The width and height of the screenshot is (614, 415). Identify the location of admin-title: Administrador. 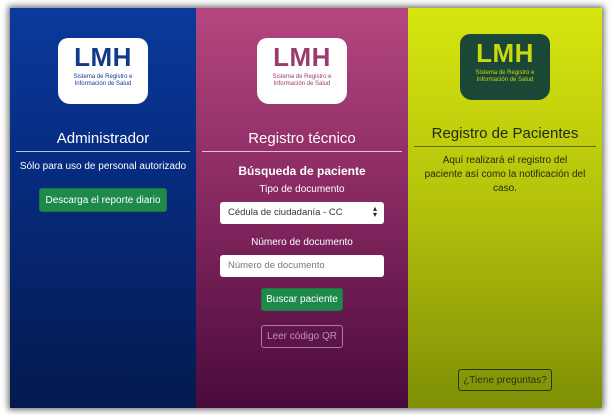
(103, 141).